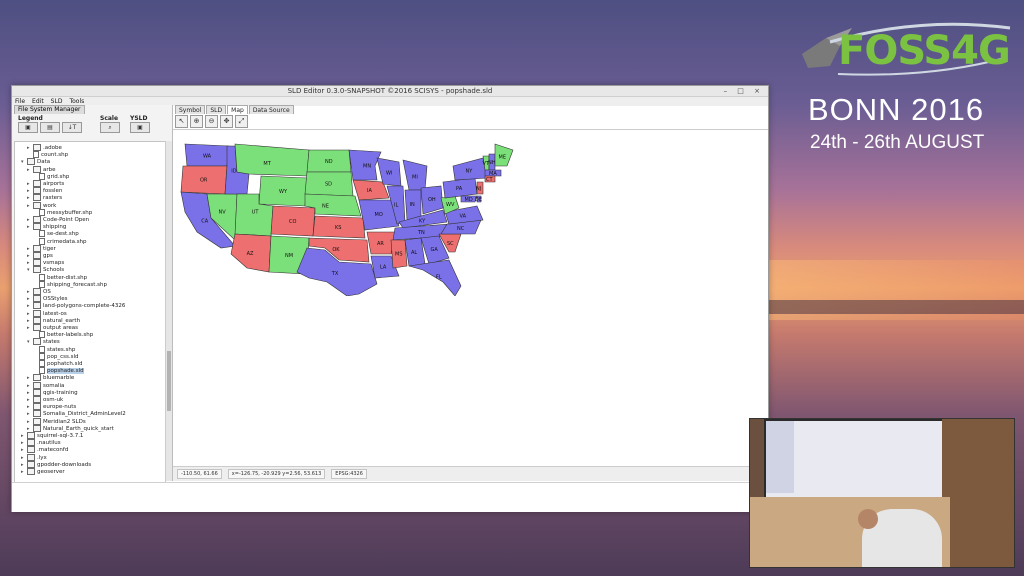  I want to click on tree-item-label: crimedata.shp, so click(67, 241).